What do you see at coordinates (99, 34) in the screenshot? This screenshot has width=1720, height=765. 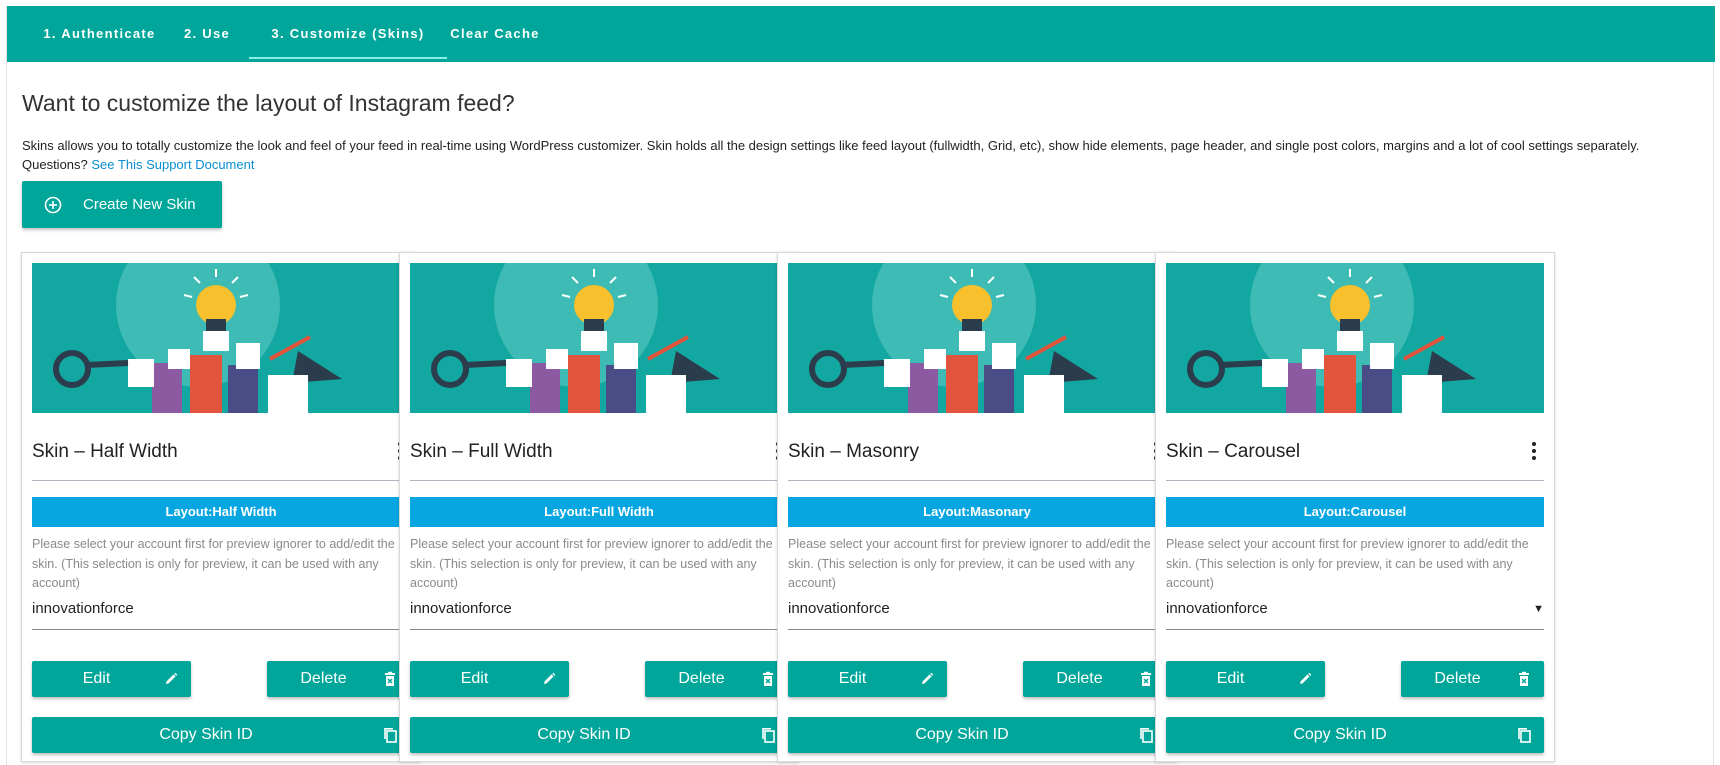 I see `tab-authenticate: 1. Authenticate` at bounding box center [99, 34].